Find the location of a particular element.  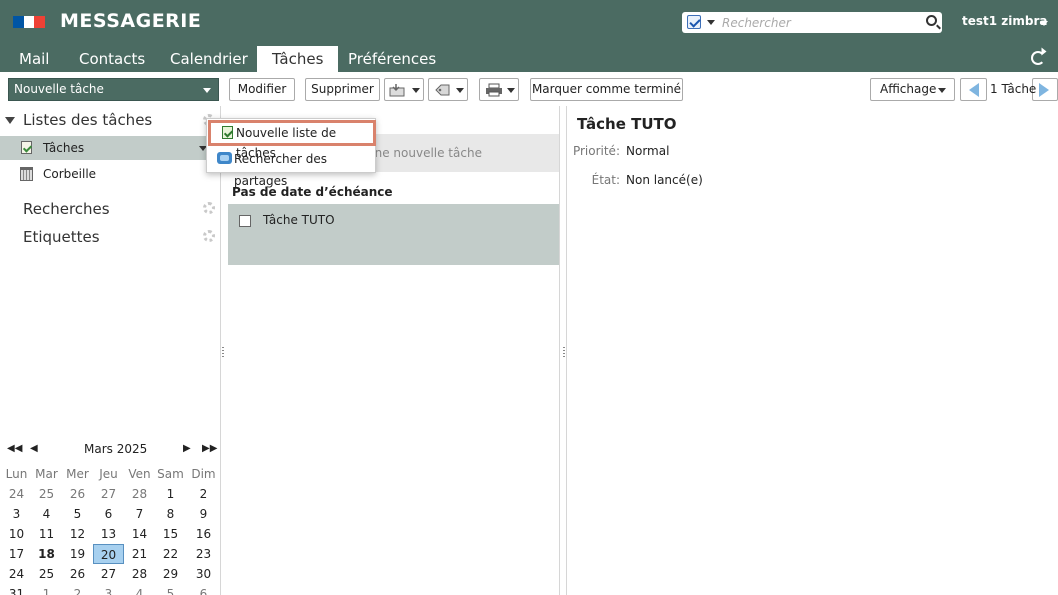

calendar-day: 19 is located at coordinates (77, 554).